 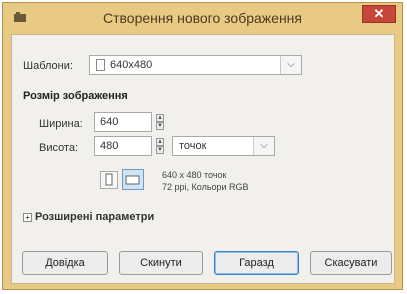 I want to click on image-size-heading: Розмір зображення, so click(x=75, y=96).